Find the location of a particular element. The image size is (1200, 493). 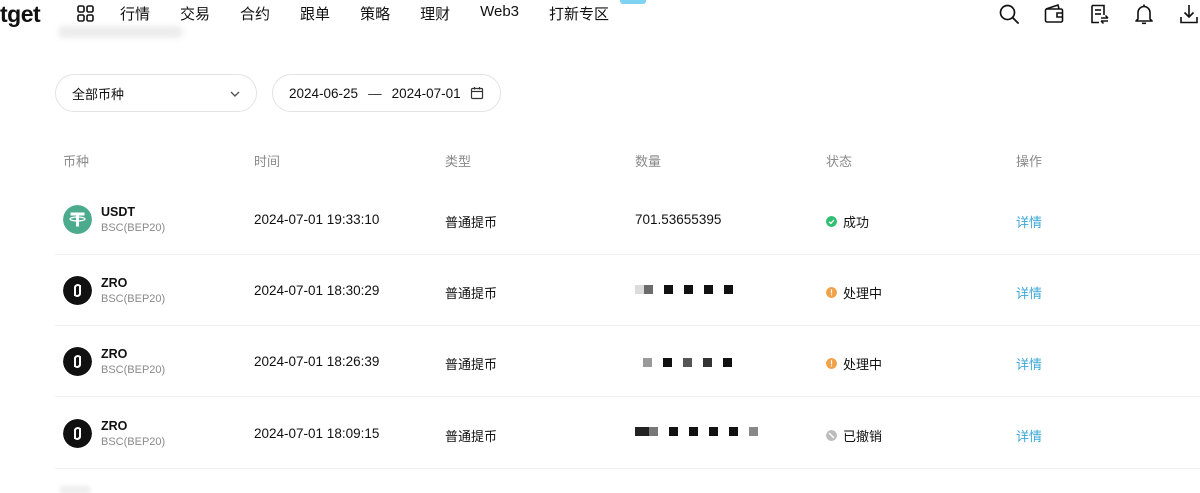

wallet-icon is located at coordinates (1054, 14).